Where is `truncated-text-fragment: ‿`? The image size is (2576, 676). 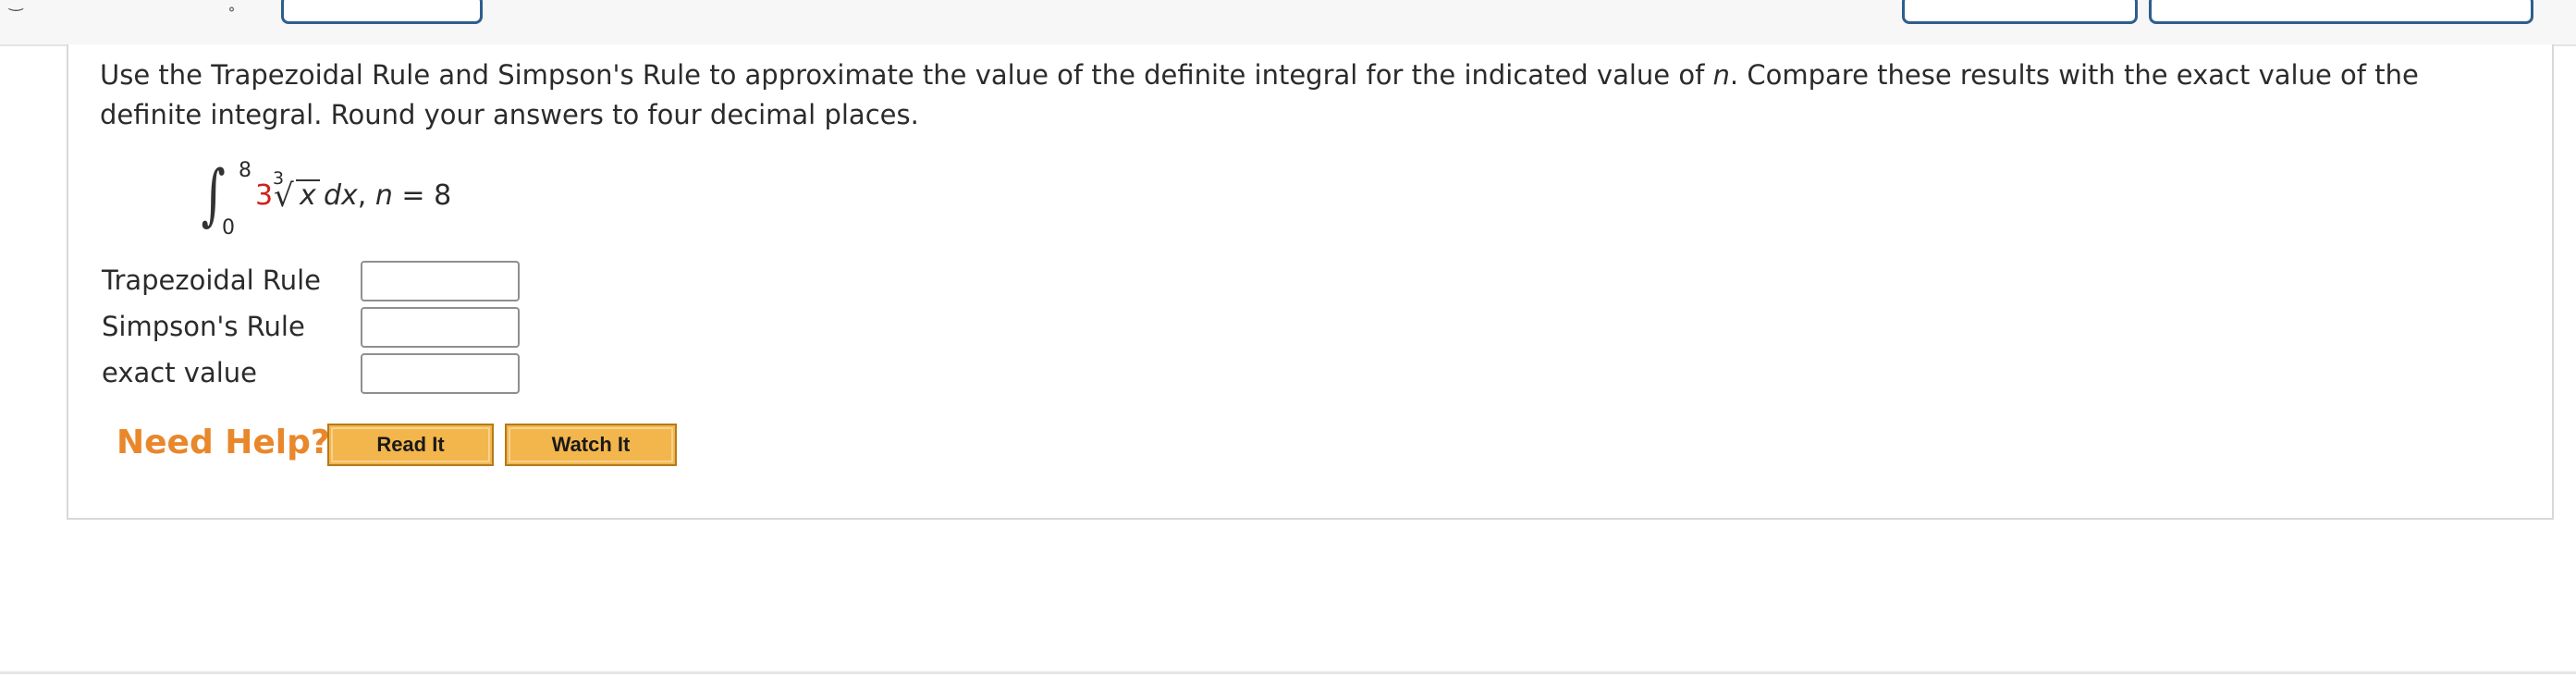
truncated-text-fragment: ‿ is located at coordinates (16, 6).